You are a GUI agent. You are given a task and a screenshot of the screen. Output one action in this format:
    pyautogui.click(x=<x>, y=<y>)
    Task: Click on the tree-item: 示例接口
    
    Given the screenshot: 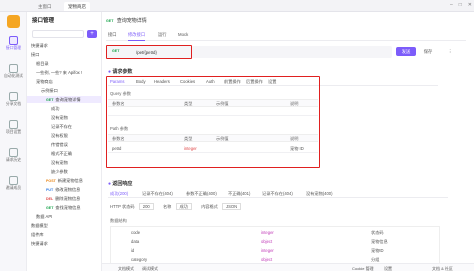 What is the action you would take?
    pyautogui.click(x=64, y=90)
    